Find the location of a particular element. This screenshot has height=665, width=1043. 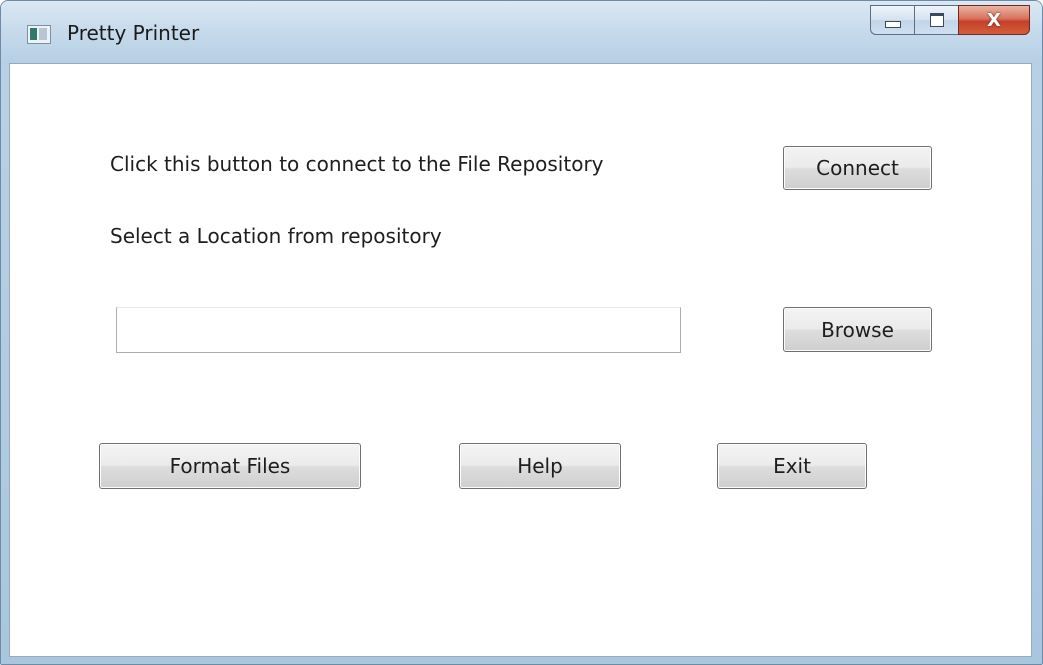

close-button: X is located at coordinates (994, 20).